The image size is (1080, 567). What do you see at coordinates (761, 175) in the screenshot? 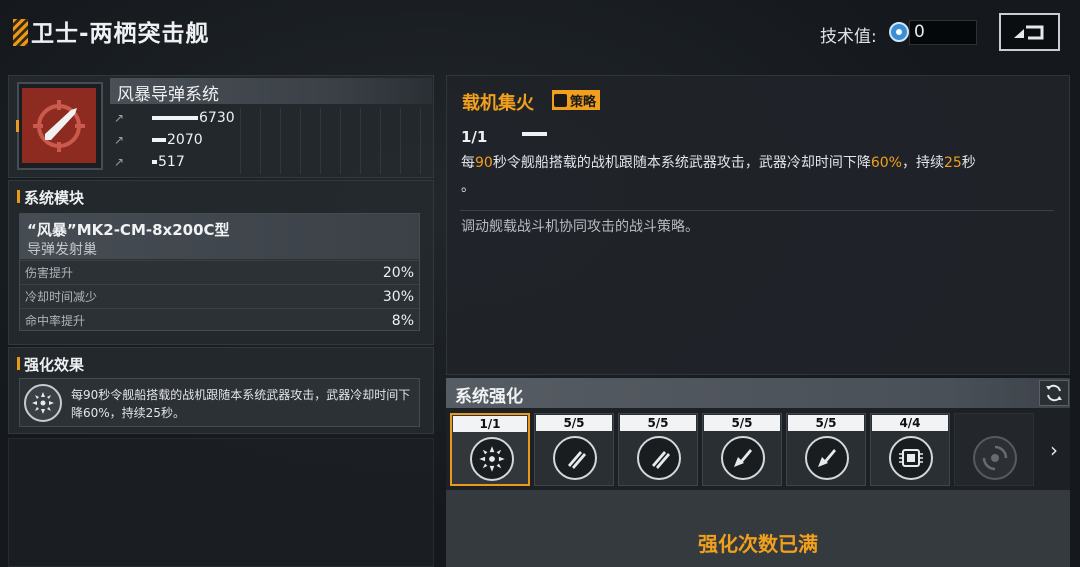
I see `skill-description: 每90秒令舰船搭载的战机跟随本系统武器攻击，武器冷却时间下降60%，持续25秒。` at bounding box center [761, 175].